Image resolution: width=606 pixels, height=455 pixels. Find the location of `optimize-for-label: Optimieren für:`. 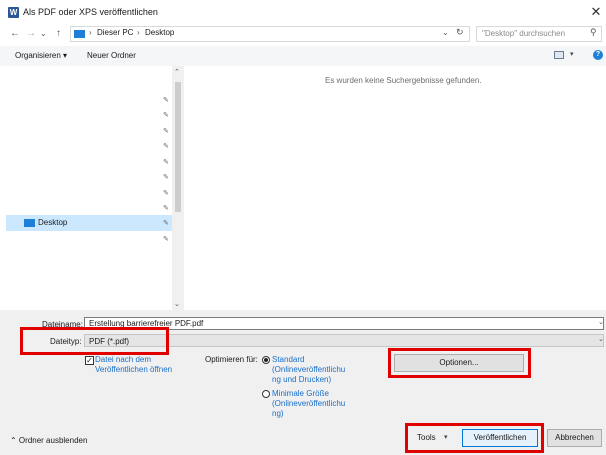

optimize-for-label: Optimieren für: is located at coordinates (231, 359).